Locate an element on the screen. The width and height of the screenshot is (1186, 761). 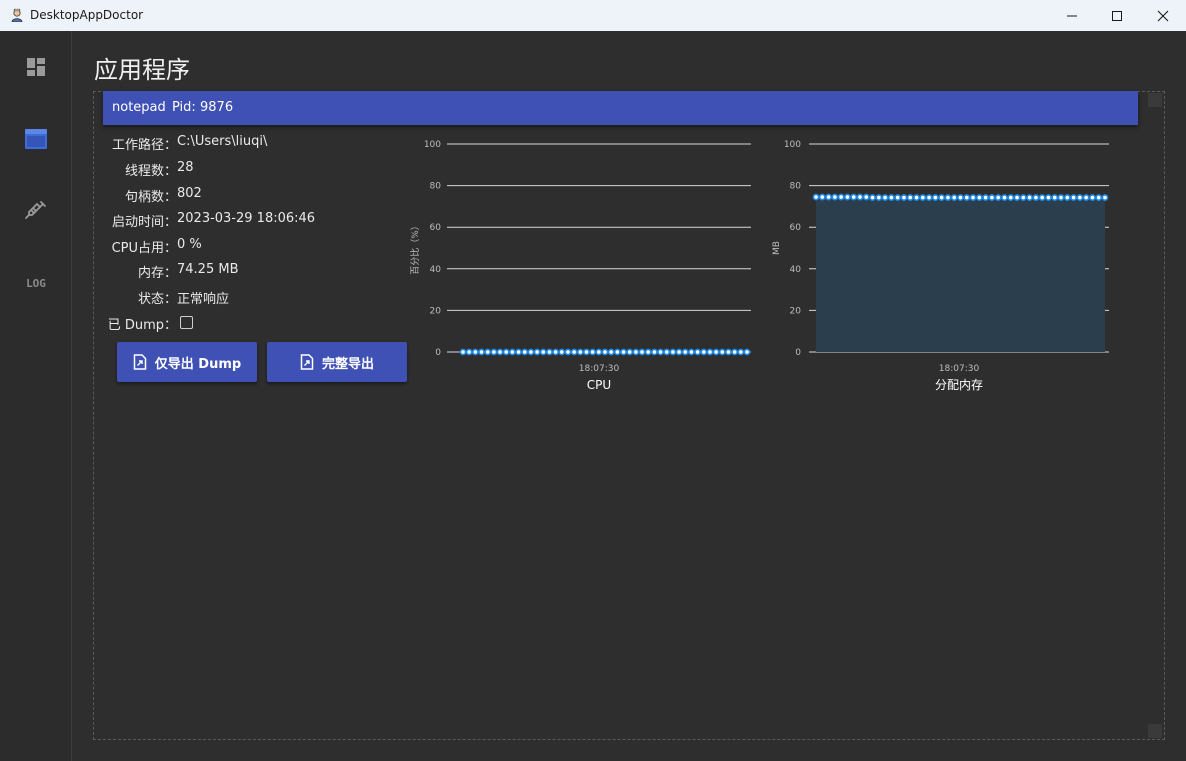
info-value: 正常响应 is located at coordinates (203, 299).